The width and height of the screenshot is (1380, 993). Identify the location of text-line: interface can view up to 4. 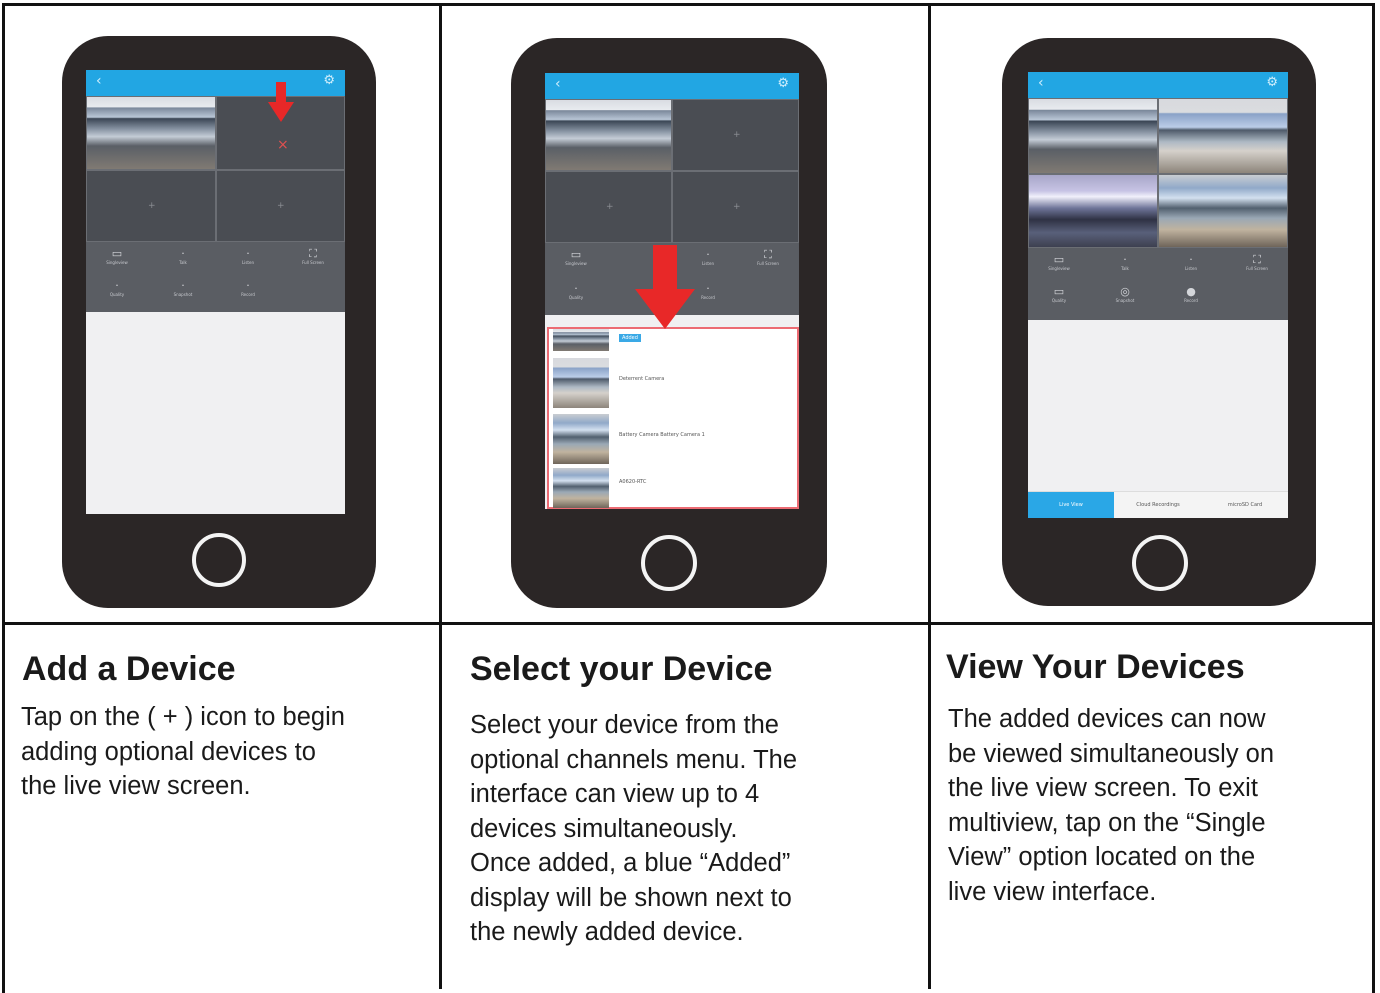
(615, 794).